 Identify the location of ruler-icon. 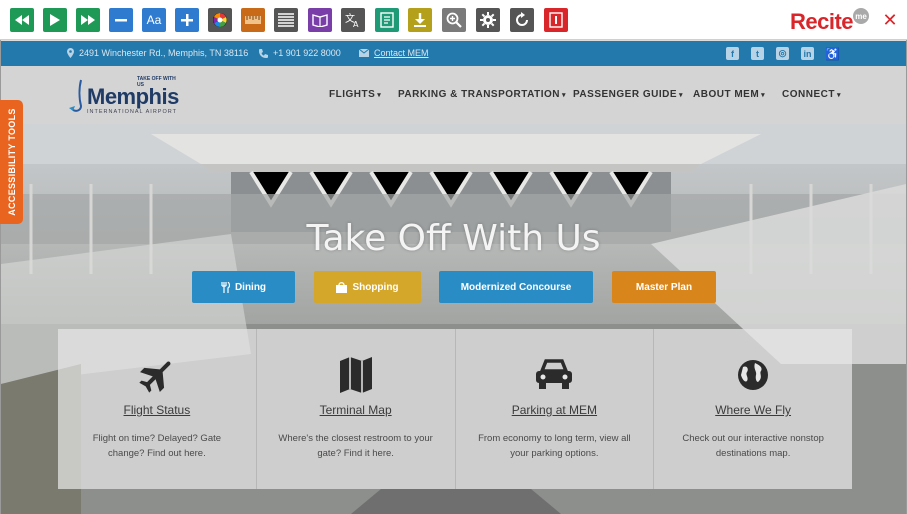
(253, 20).